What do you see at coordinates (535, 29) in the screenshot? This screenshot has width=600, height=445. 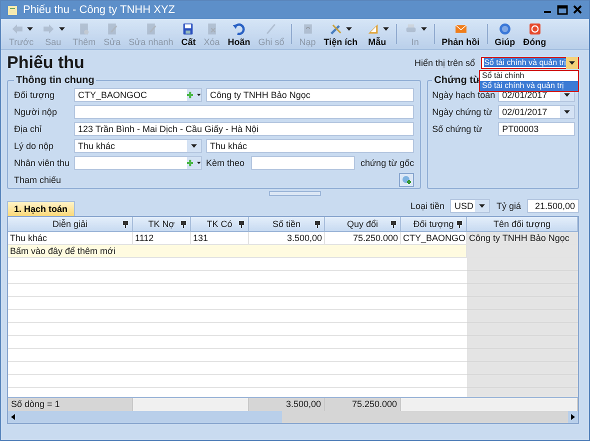 I see `power-icon` at bounding box center [535, 29].